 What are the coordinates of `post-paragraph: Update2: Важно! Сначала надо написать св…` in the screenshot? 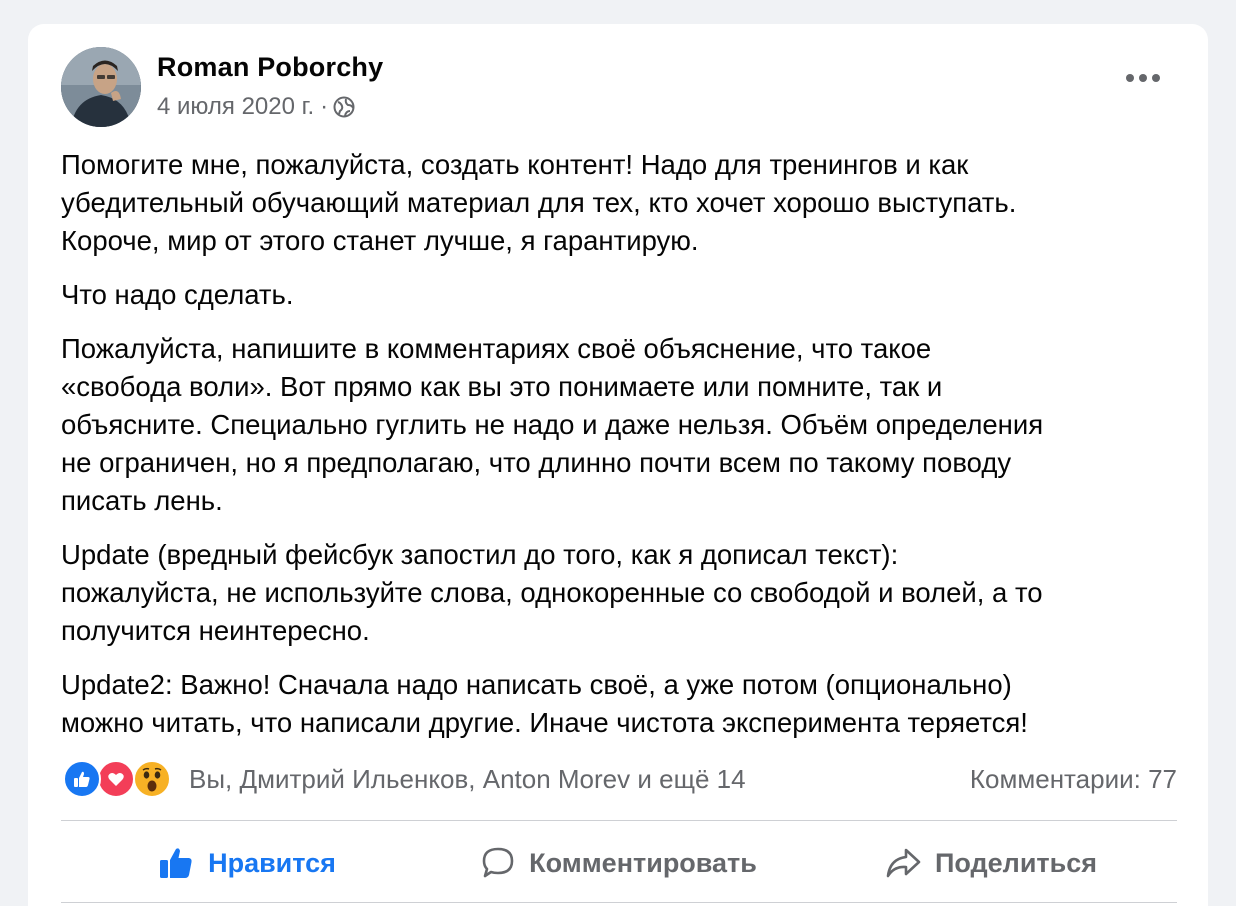 It's located at (544, 703).